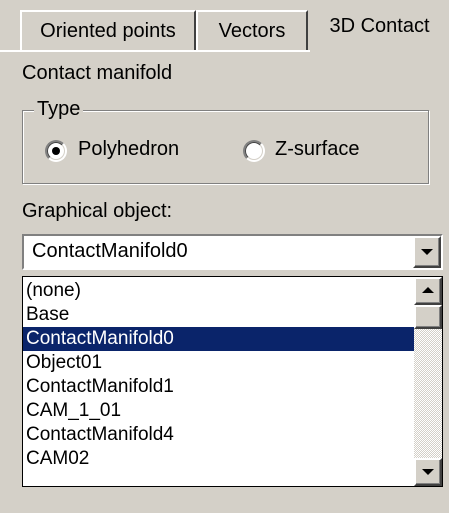 The height and width of the screenshot is (513, 449). I want to click on list-item: Object01, so click(218, 363).